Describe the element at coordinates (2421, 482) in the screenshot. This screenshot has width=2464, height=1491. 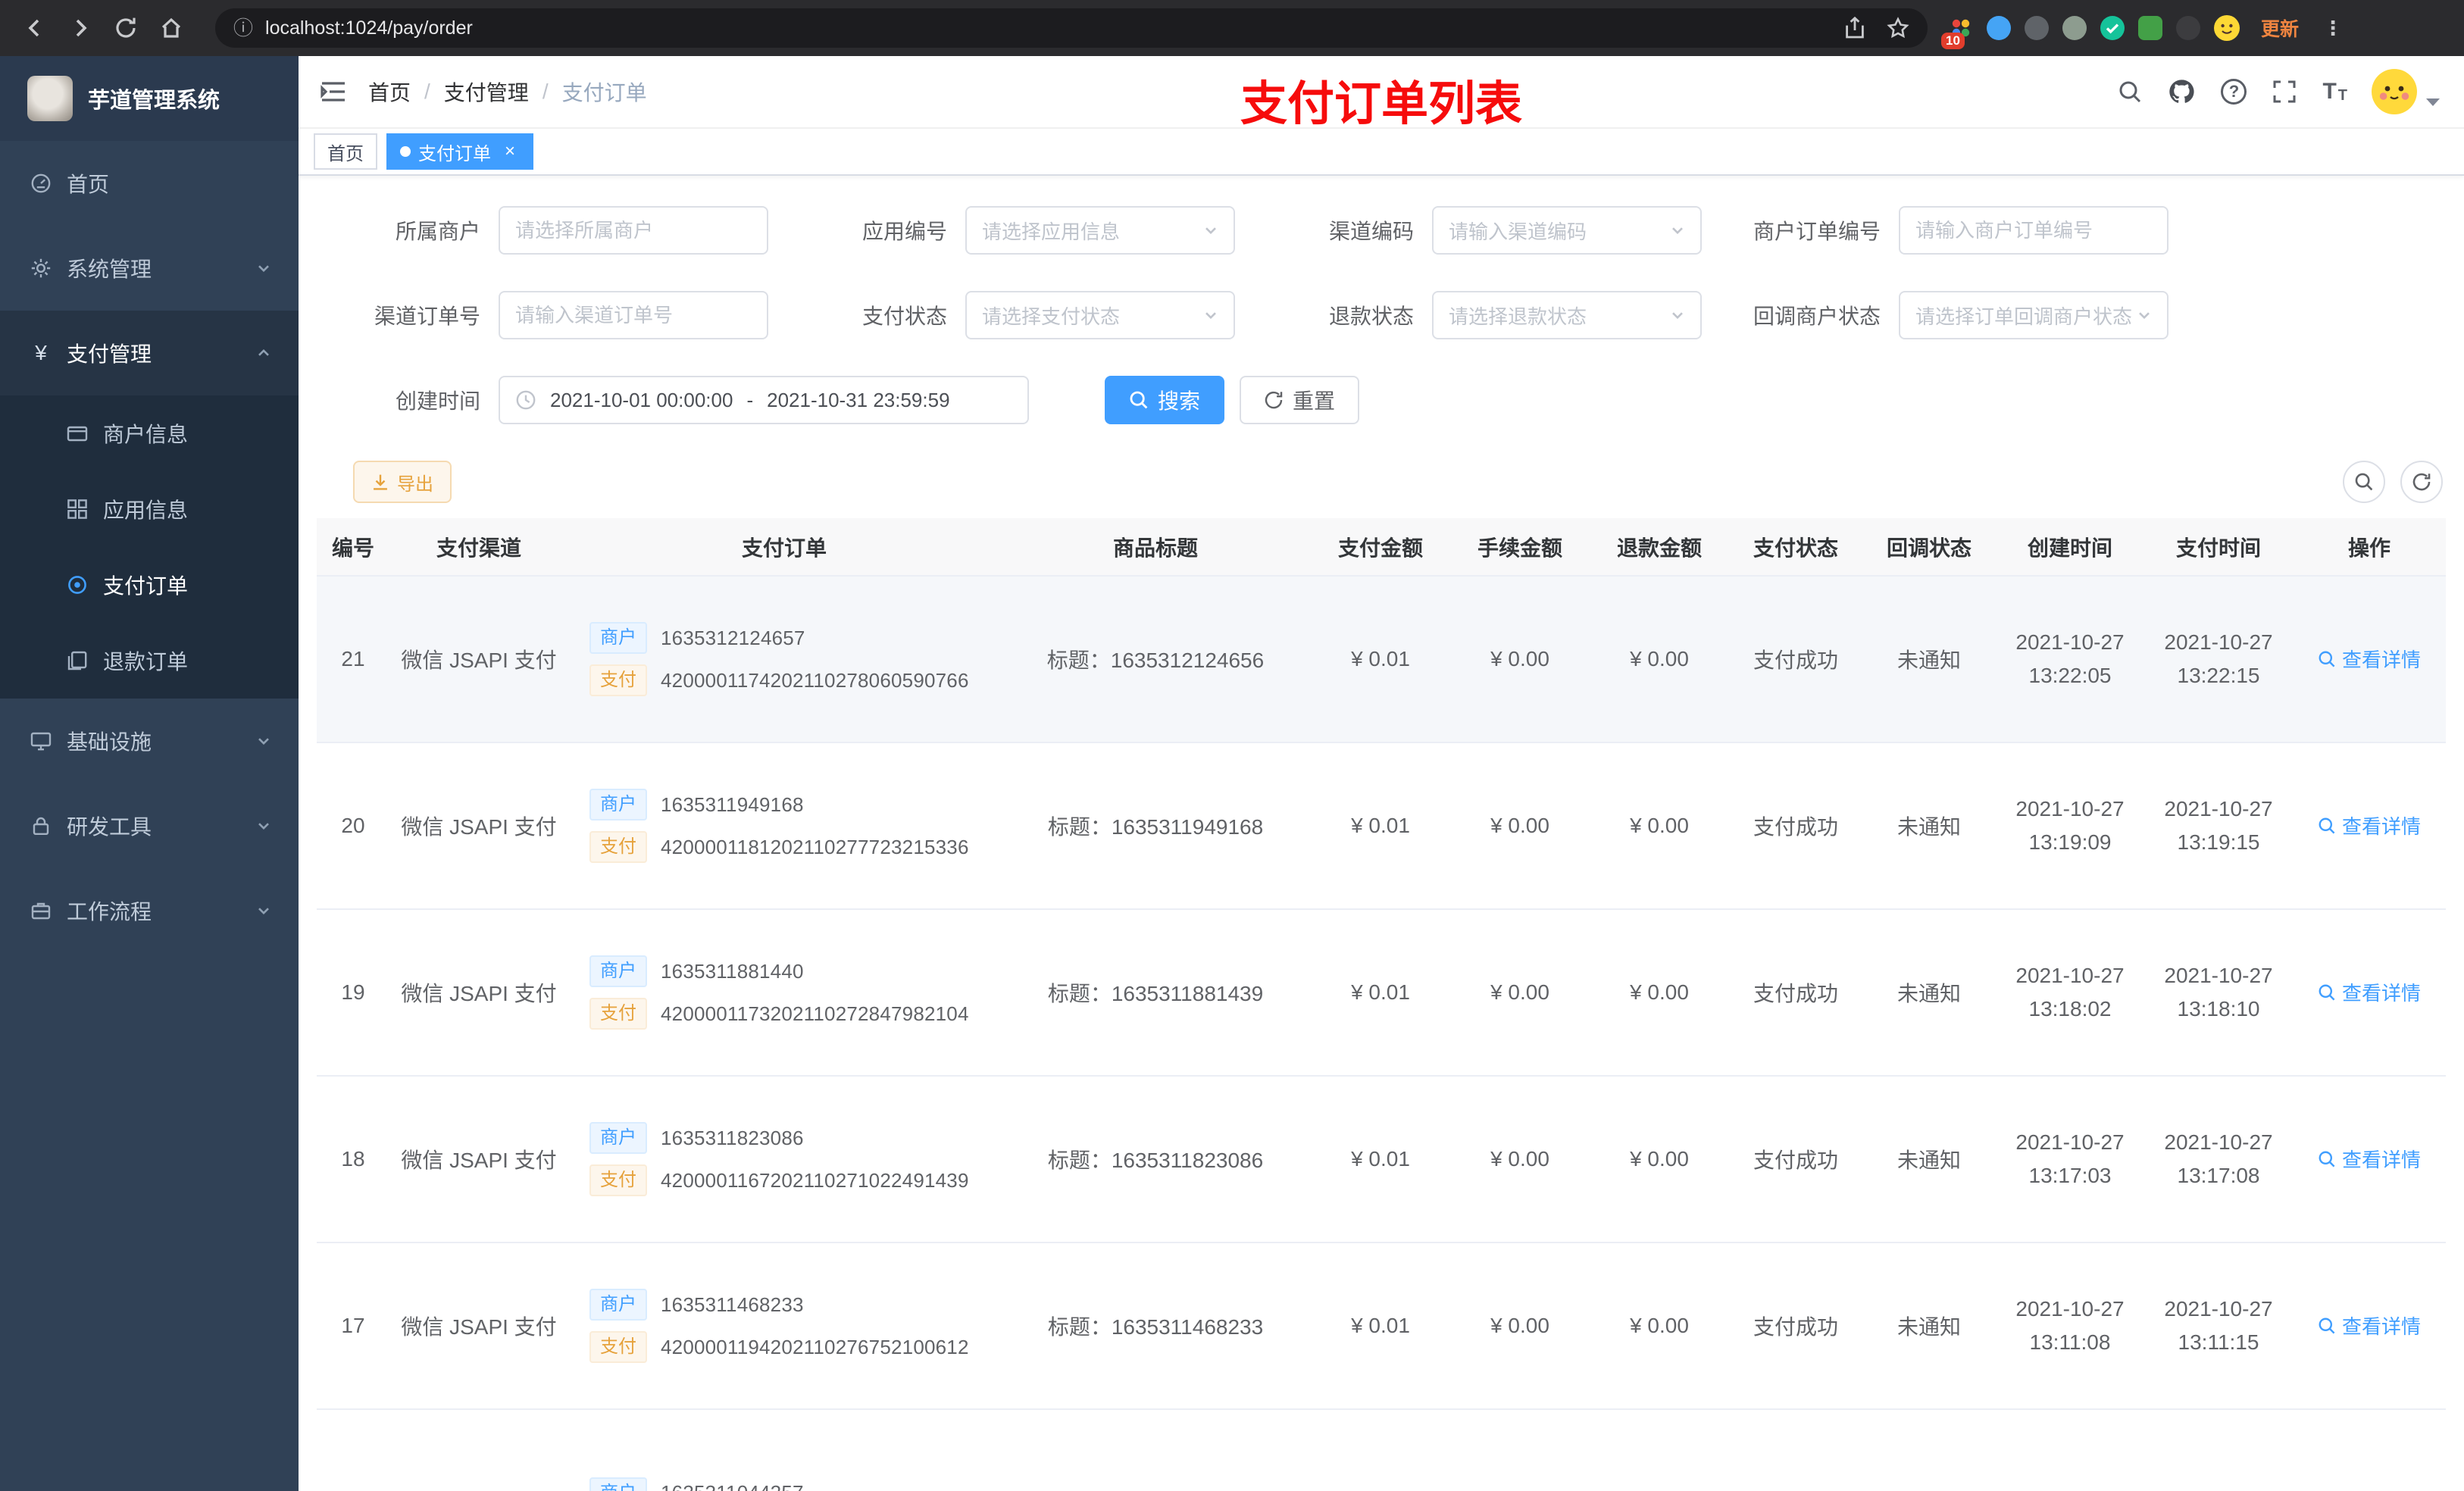
I see `refresh-table-button` at that location.